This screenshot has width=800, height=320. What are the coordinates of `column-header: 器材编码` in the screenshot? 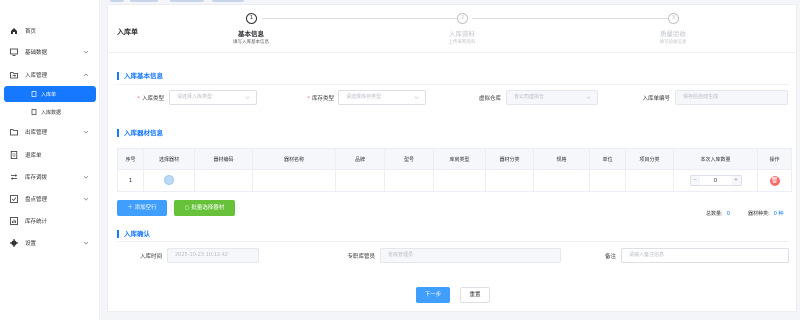 It's located at (223, 159).